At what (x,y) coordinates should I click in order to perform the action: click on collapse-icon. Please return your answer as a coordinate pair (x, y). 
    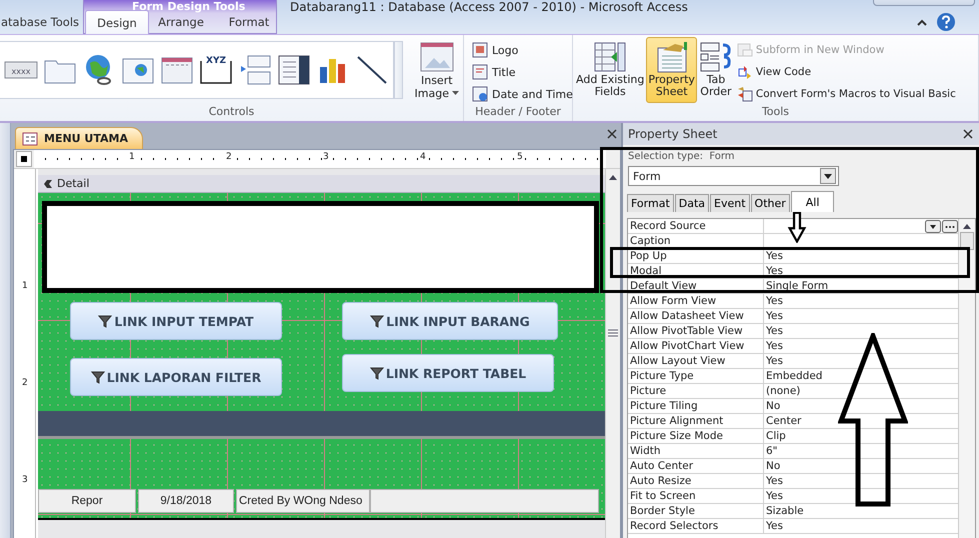
    Looking at the image, I should click on (48, 183).